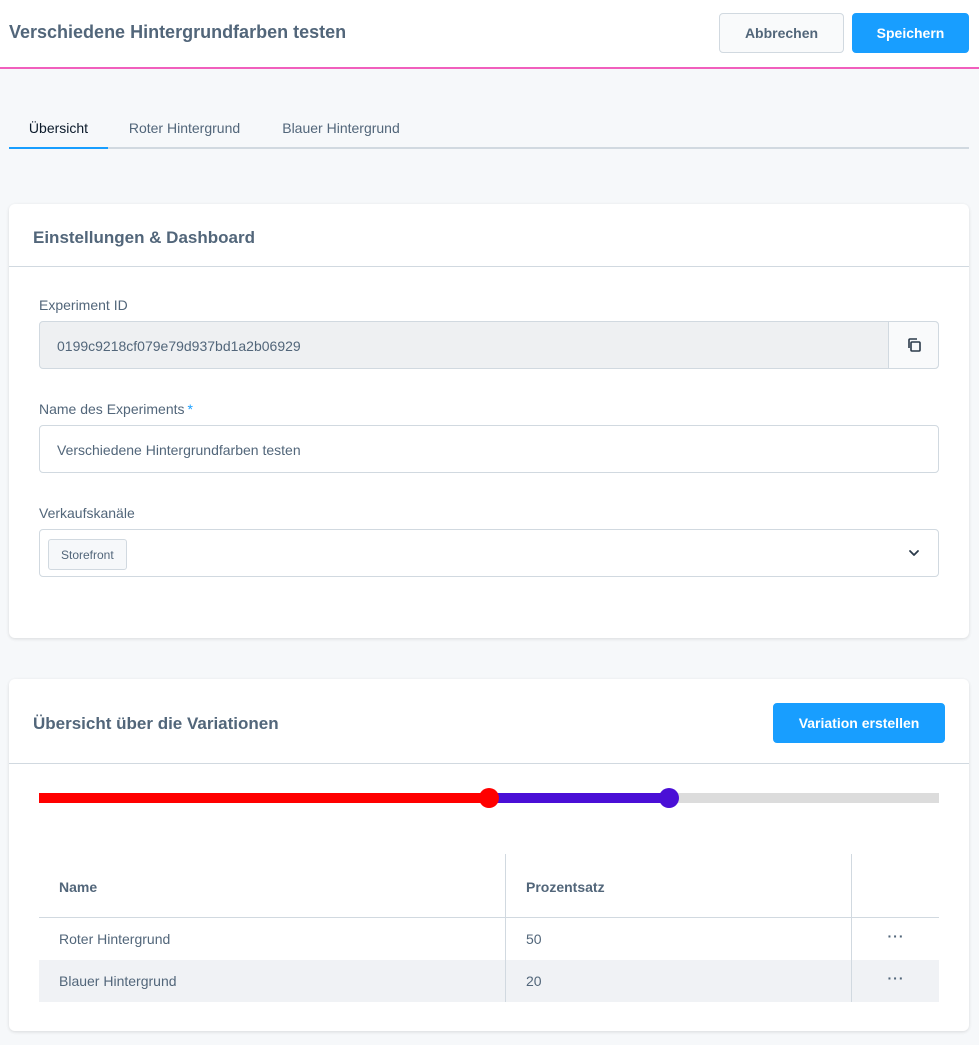  What do you see at coordinates (144, 237) in the screenshot?
I see `settings-card-title: Einstellungen & Dashboard` at bounding box center [144, 237].